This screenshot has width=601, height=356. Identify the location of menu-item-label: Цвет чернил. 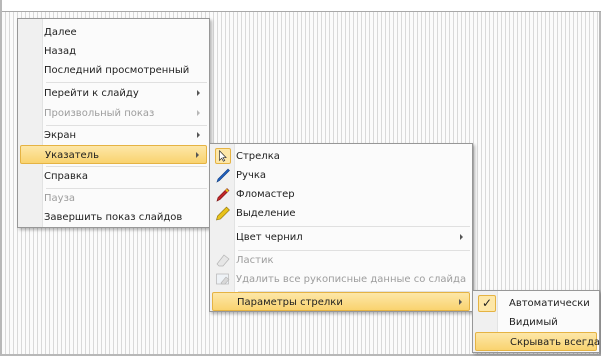
(269, 237).